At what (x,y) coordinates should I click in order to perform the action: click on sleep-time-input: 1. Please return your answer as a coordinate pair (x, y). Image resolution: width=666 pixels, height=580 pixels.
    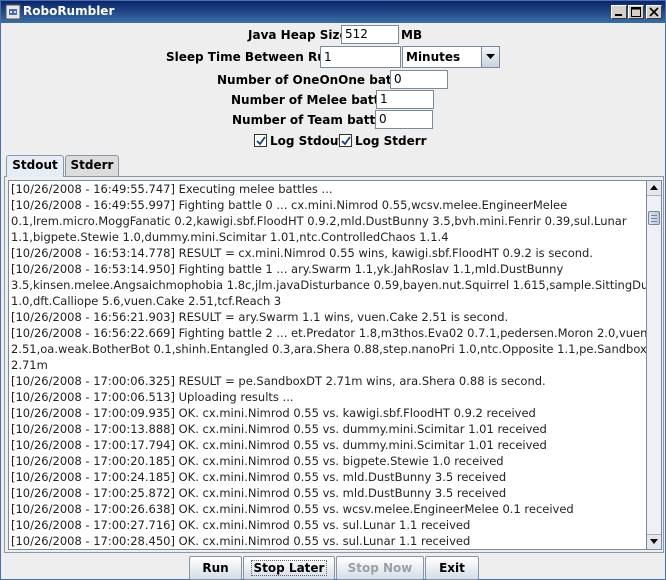
    Looking at the image, I should click on (360, 57).